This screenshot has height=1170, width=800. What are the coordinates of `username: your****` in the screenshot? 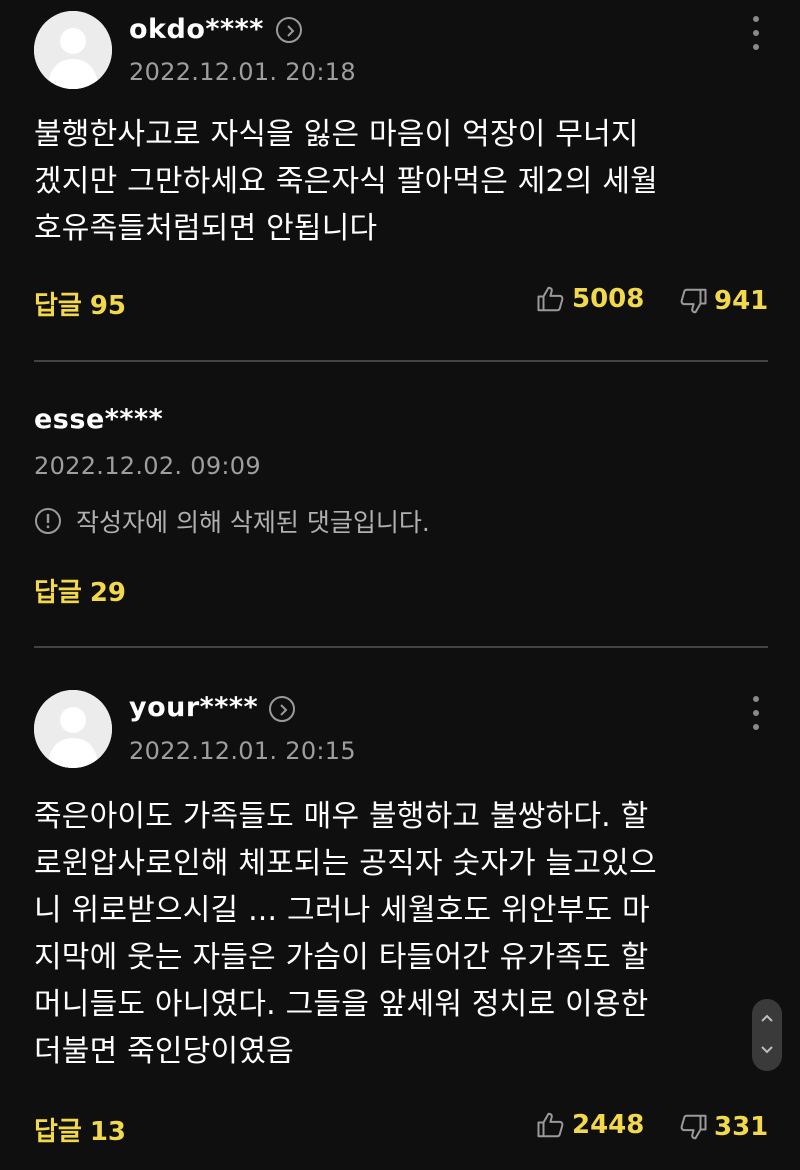 It's located at (193, 707).